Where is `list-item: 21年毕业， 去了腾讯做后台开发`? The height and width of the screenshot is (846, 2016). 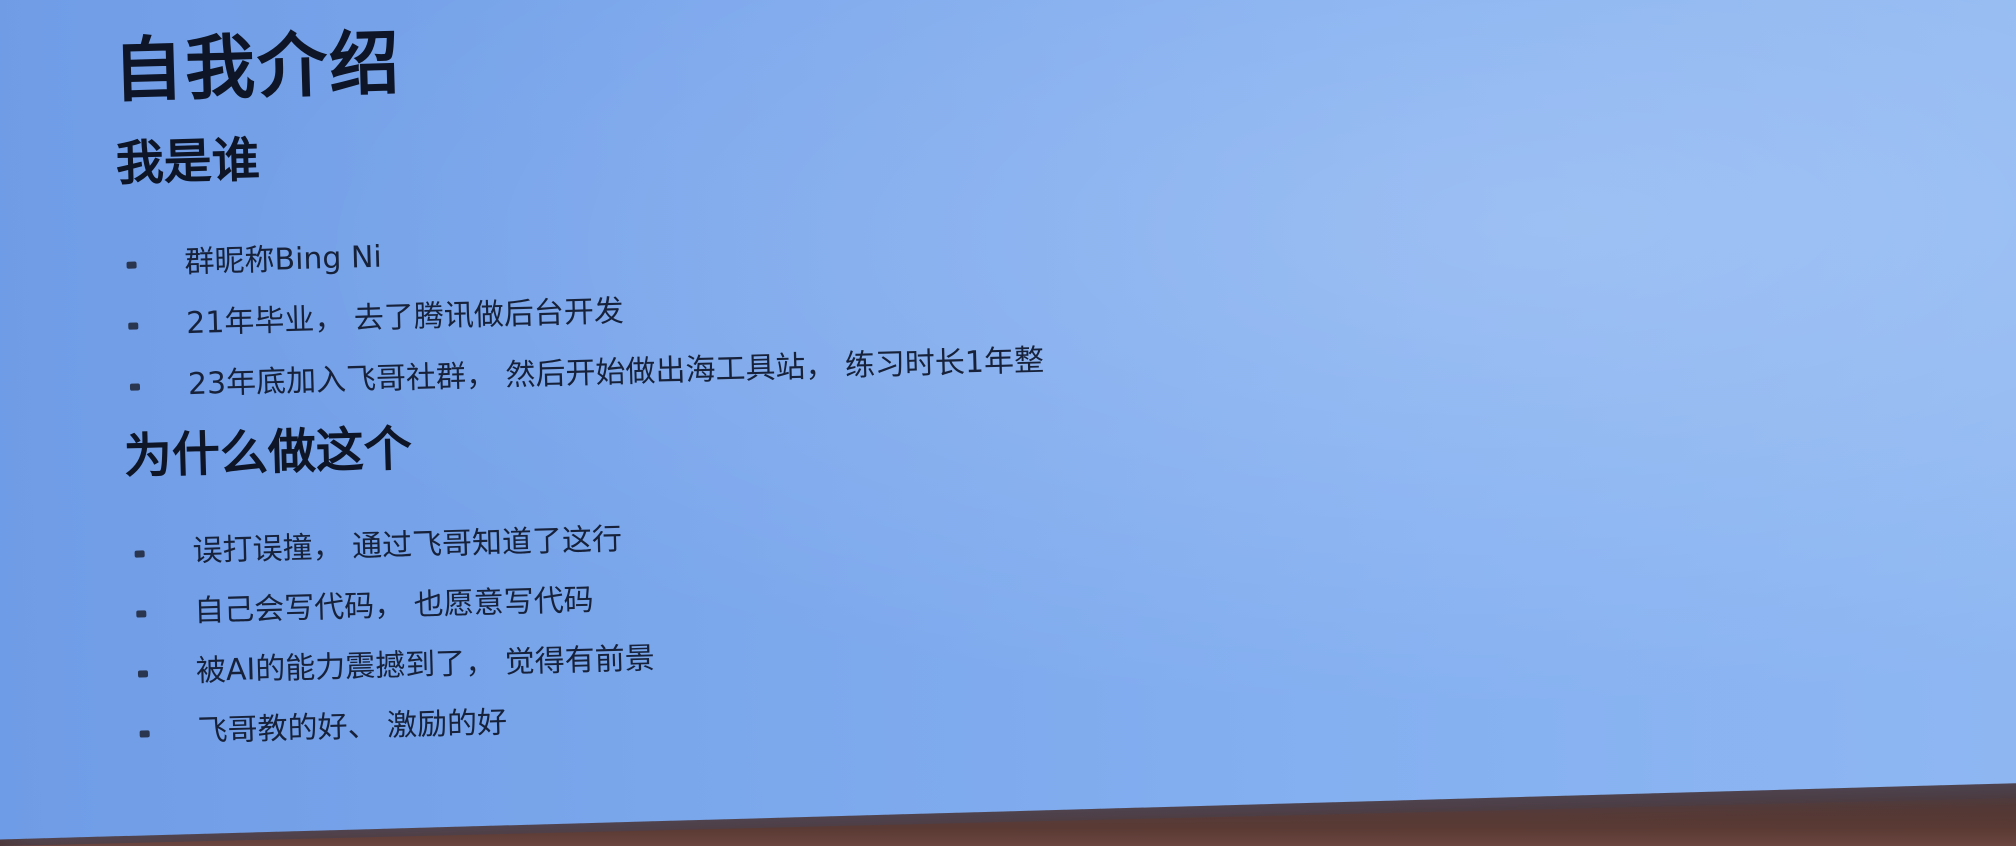 list-item: 21年毕业， 去了腾讯做后台开发 is located at coordinates (581, 313).